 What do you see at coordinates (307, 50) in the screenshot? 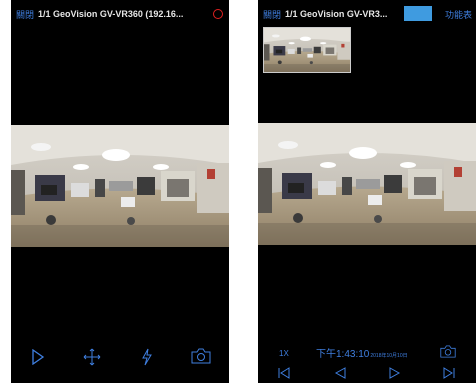
I see `panorama-thumbnail` at bounding box center [307, 50].